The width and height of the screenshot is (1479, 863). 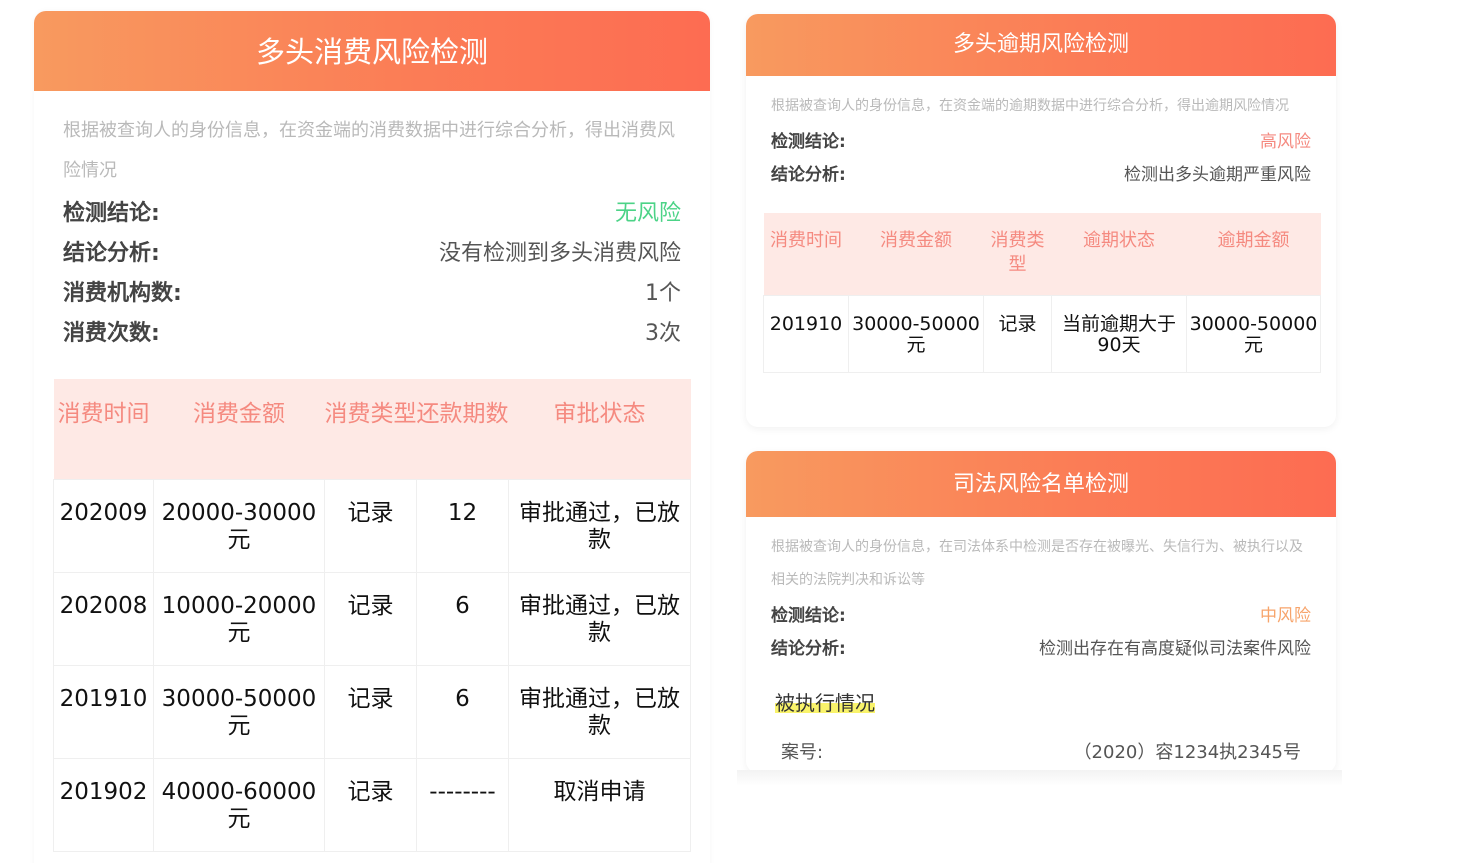 I want to click on consumption-risk-description: 根据被查询人的身份信息，在资金端的消费数据中进行综合分析，得出消费风险情况, so click(x=369, y=150).